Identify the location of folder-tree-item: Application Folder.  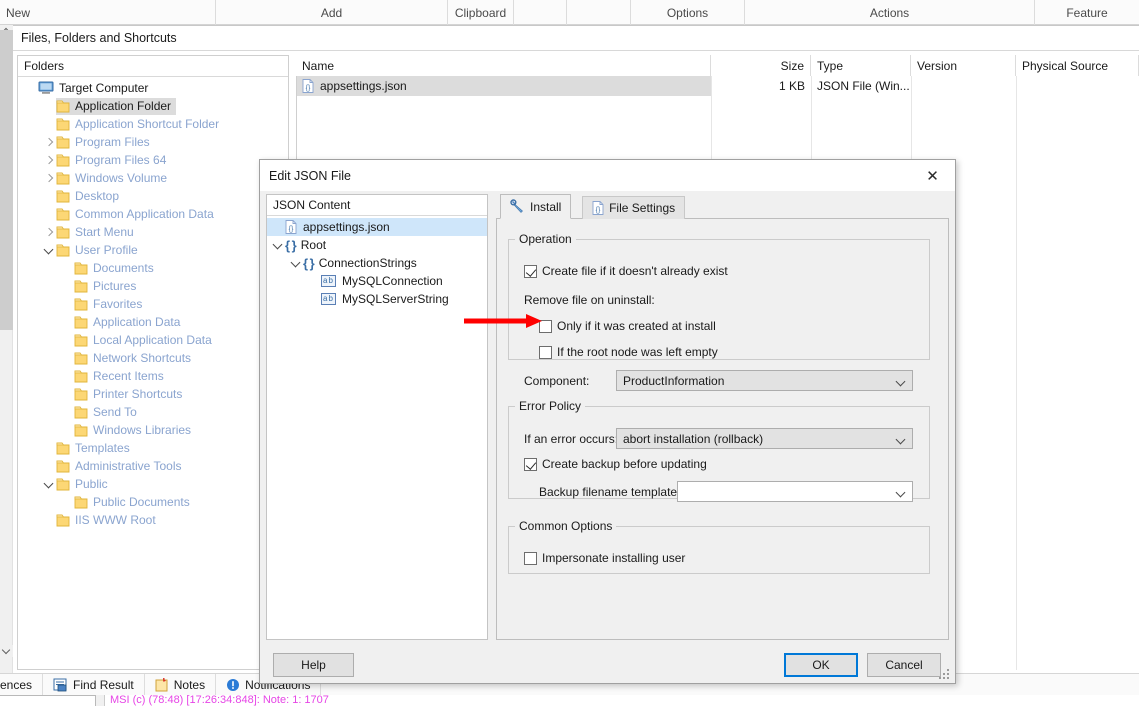
(153, 106).